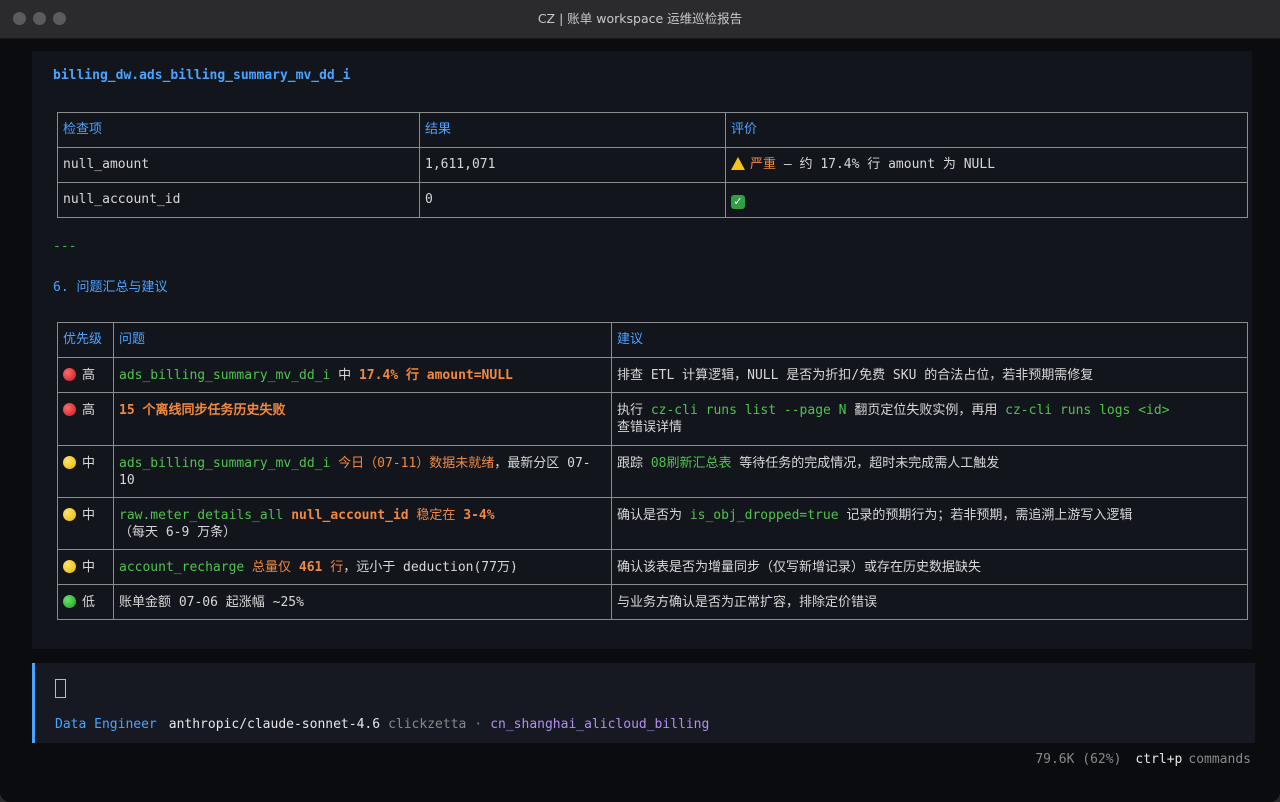 The image size is (1280, 802). What do you see at coordinates (362, 602) in the screenshot?
I see `issue-cell: 账单金额 07-06 起涨幅 ~25%` at bounding box center [362, 602].